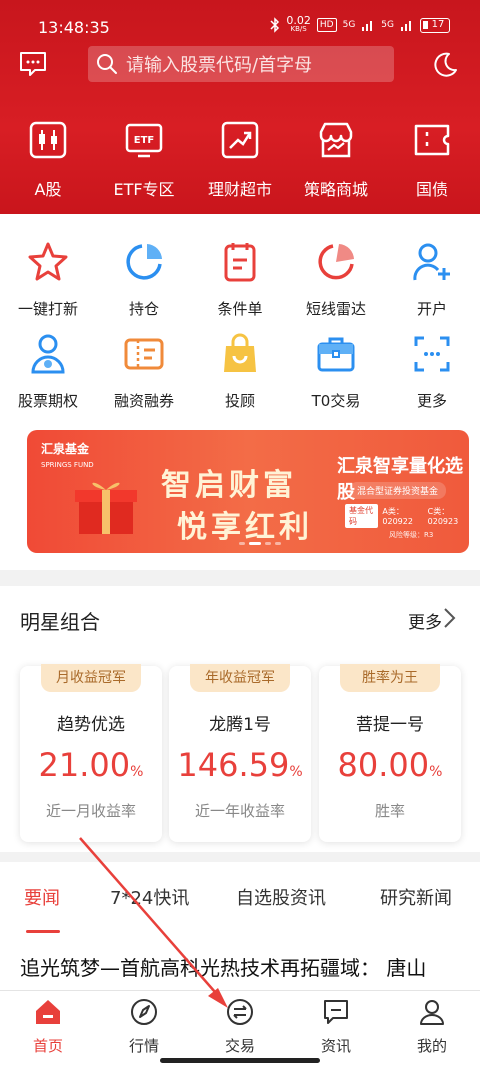 The height and width of the screenshot is (1072, 480). I want to click on home-icon, so click(48, 1012).